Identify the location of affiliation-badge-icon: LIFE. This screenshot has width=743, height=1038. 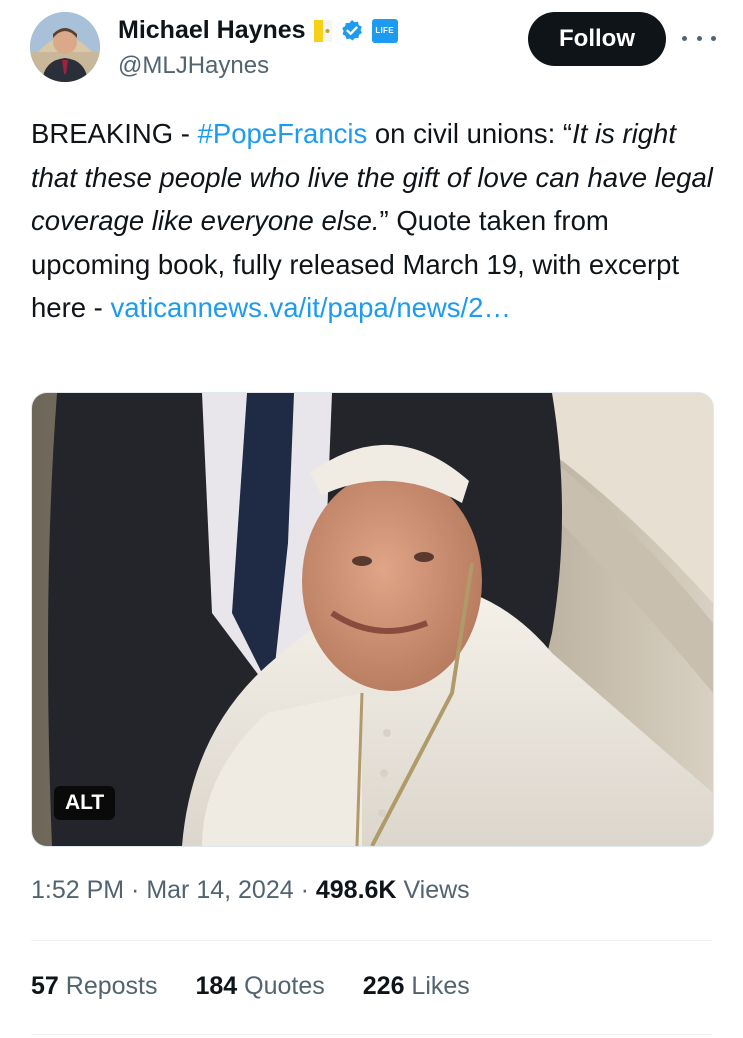
(384, 30).